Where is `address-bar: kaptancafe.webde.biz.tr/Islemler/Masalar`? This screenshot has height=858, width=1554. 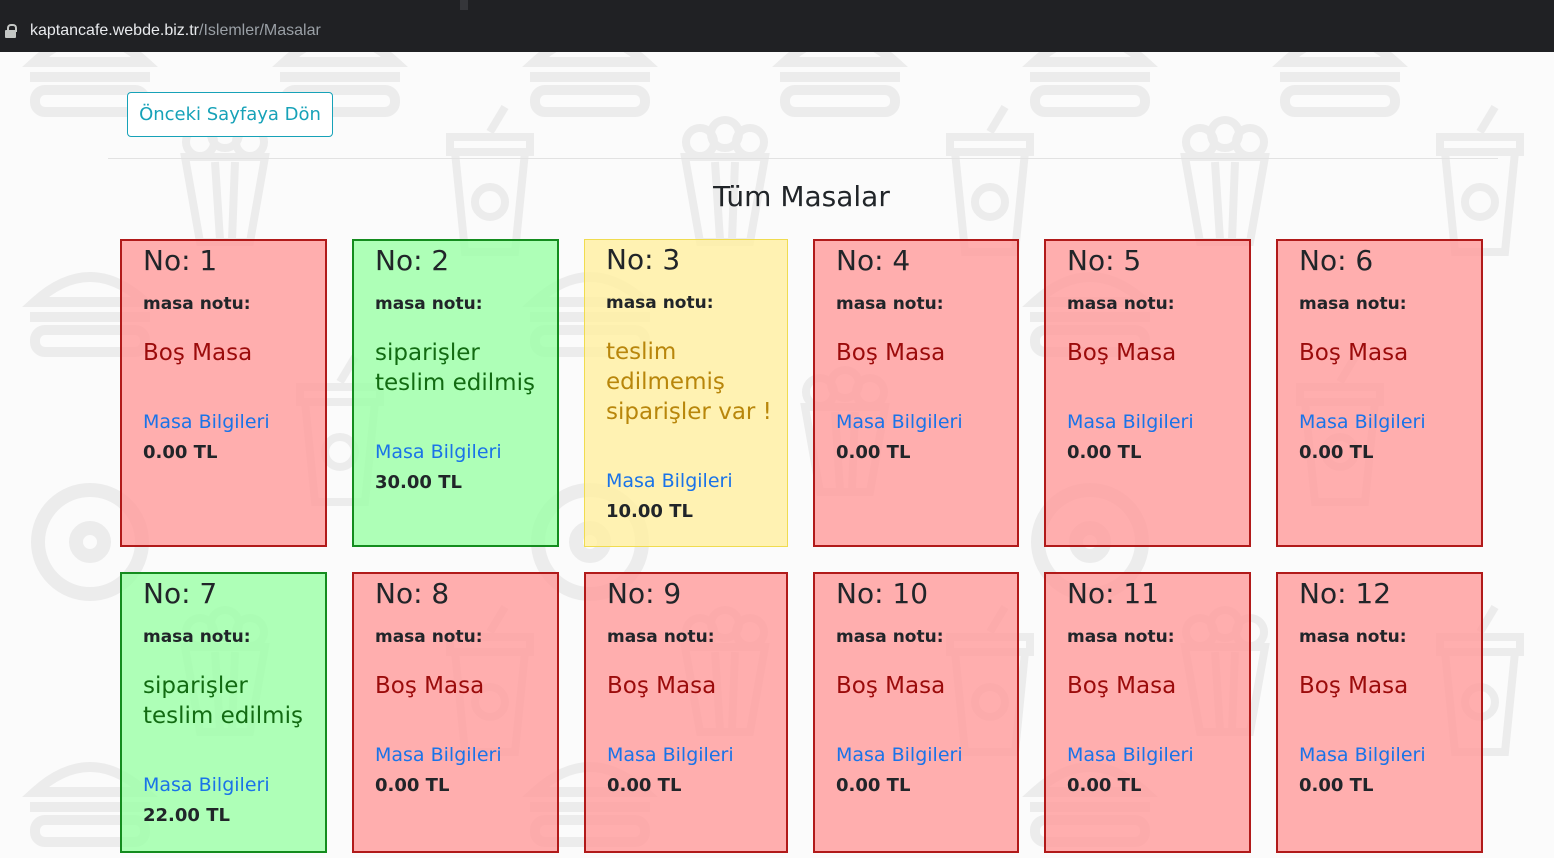
address-bar: kaptancafe.webde.biz.tr/Islemler/Masalar is located at coordinates (777, 31).